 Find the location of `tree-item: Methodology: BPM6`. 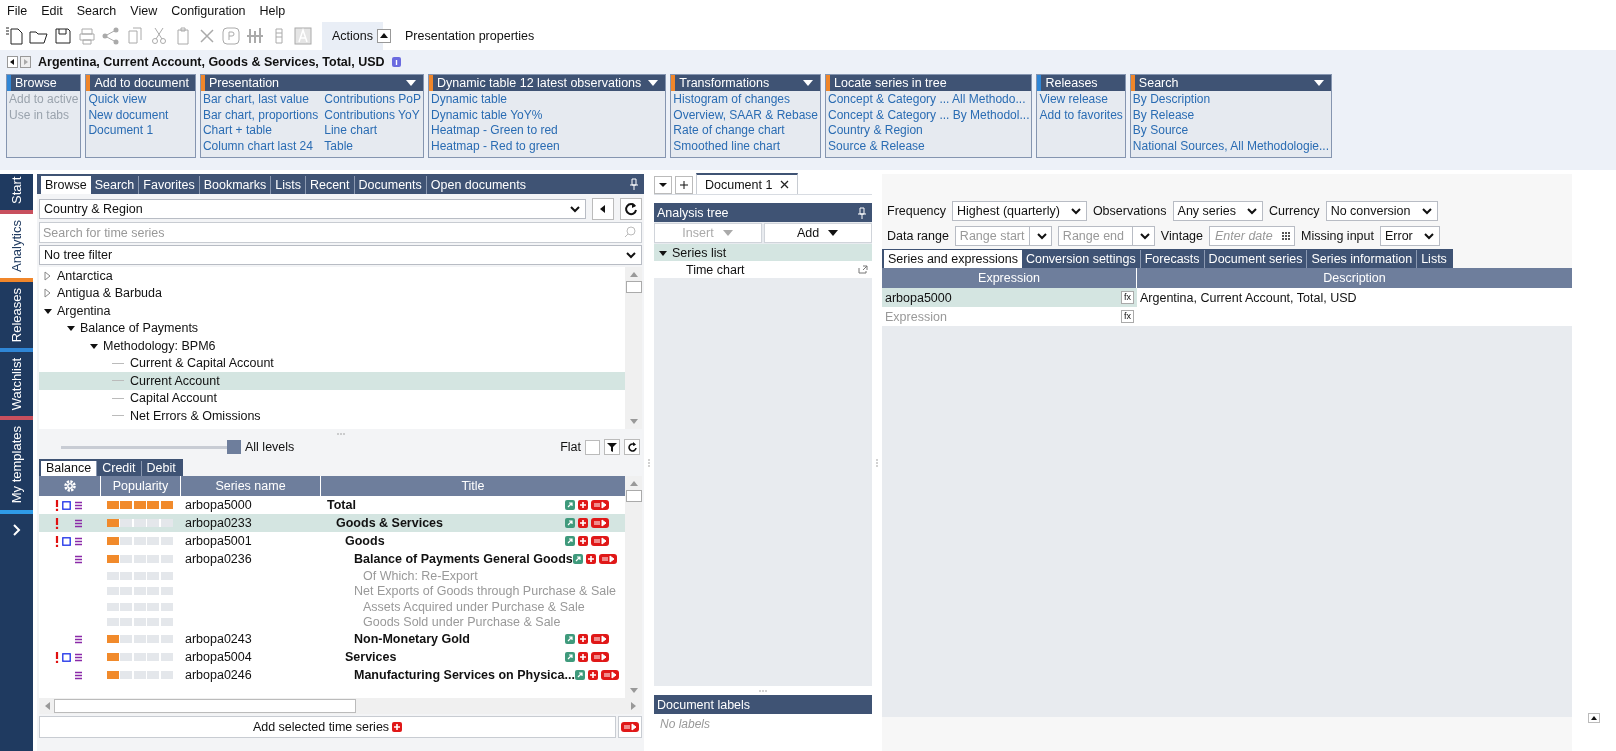

tree-item: Methodology: BPM6 is located at coordinates (332, 346).